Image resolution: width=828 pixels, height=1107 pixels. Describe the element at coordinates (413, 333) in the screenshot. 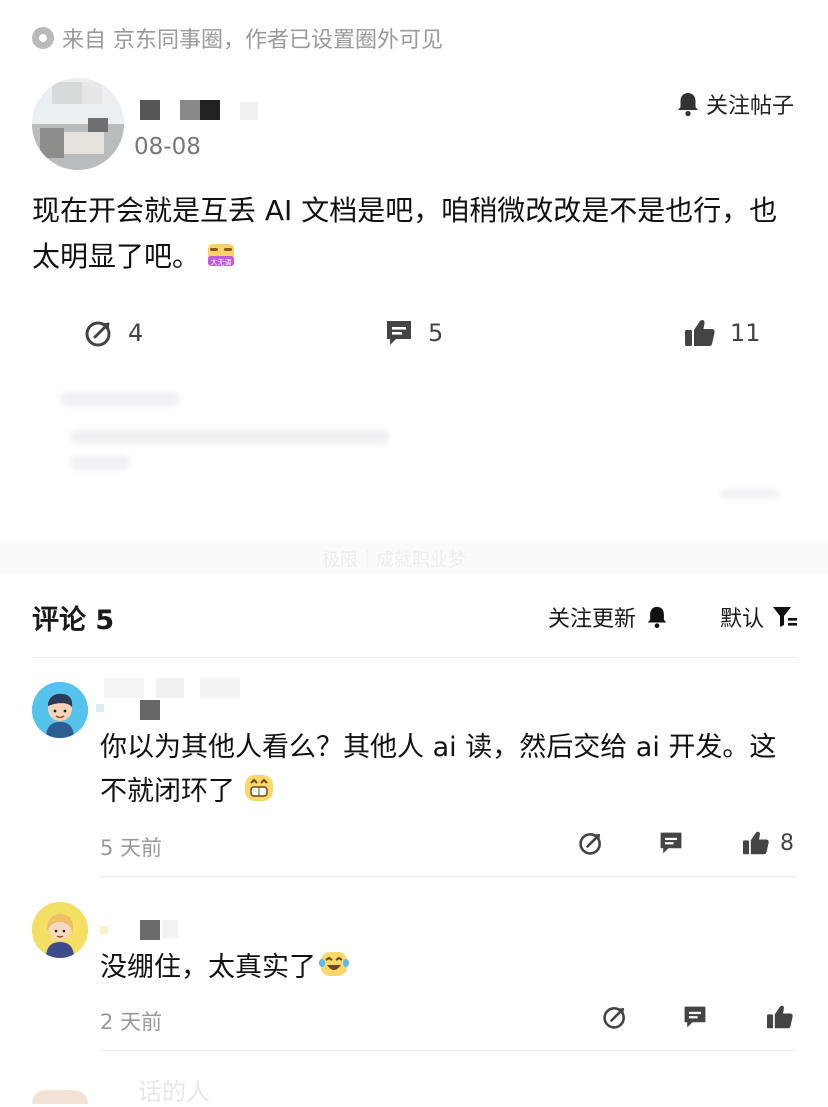

I see `comment-button: 5` at that location.